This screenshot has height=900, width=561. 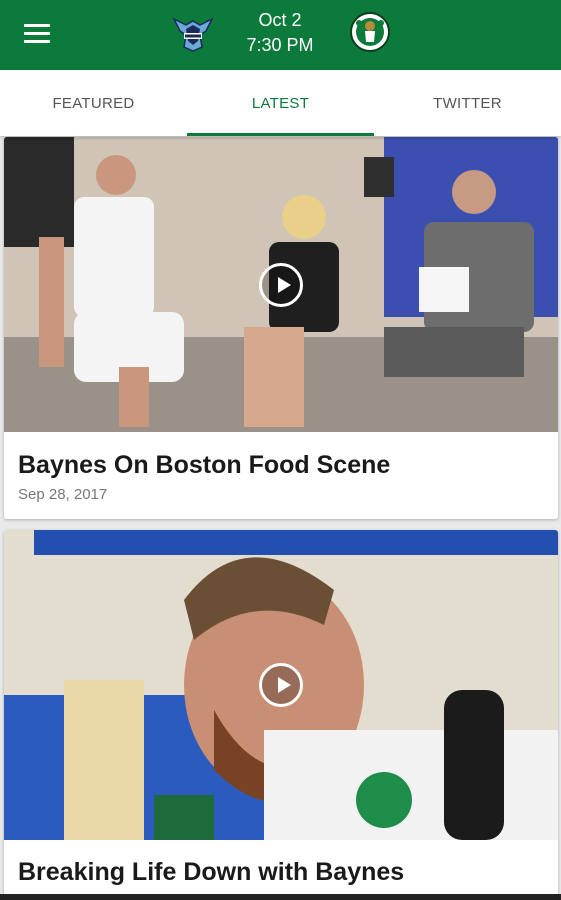 I want to click on top-app-bar: Oct 2 7:30 PM, so click(x=280, y=35).